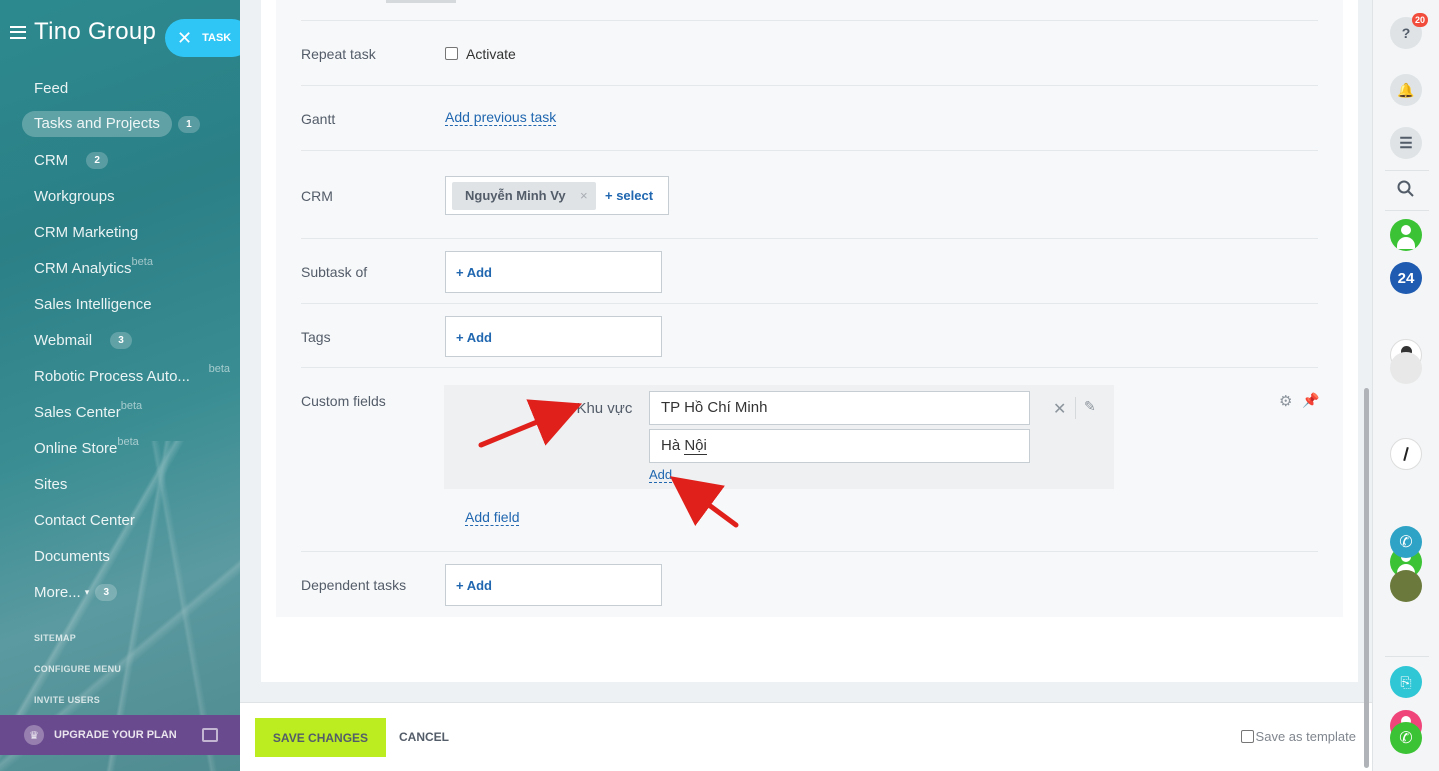  I want to click on call-button: ✆, so click(1406, 738).